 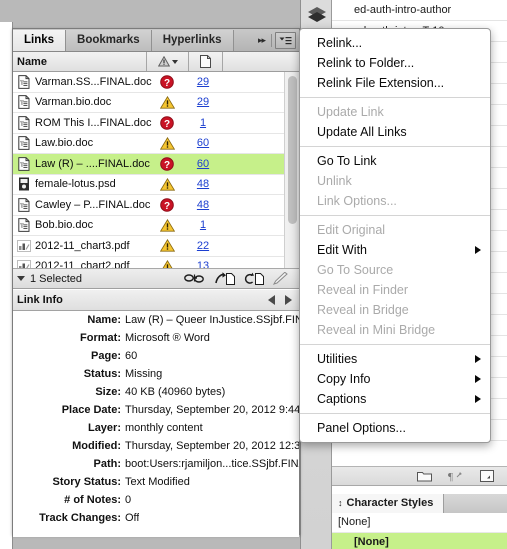 I want to click on paragraph-styles-toolbar: ¶, so click(x=419, y=476).